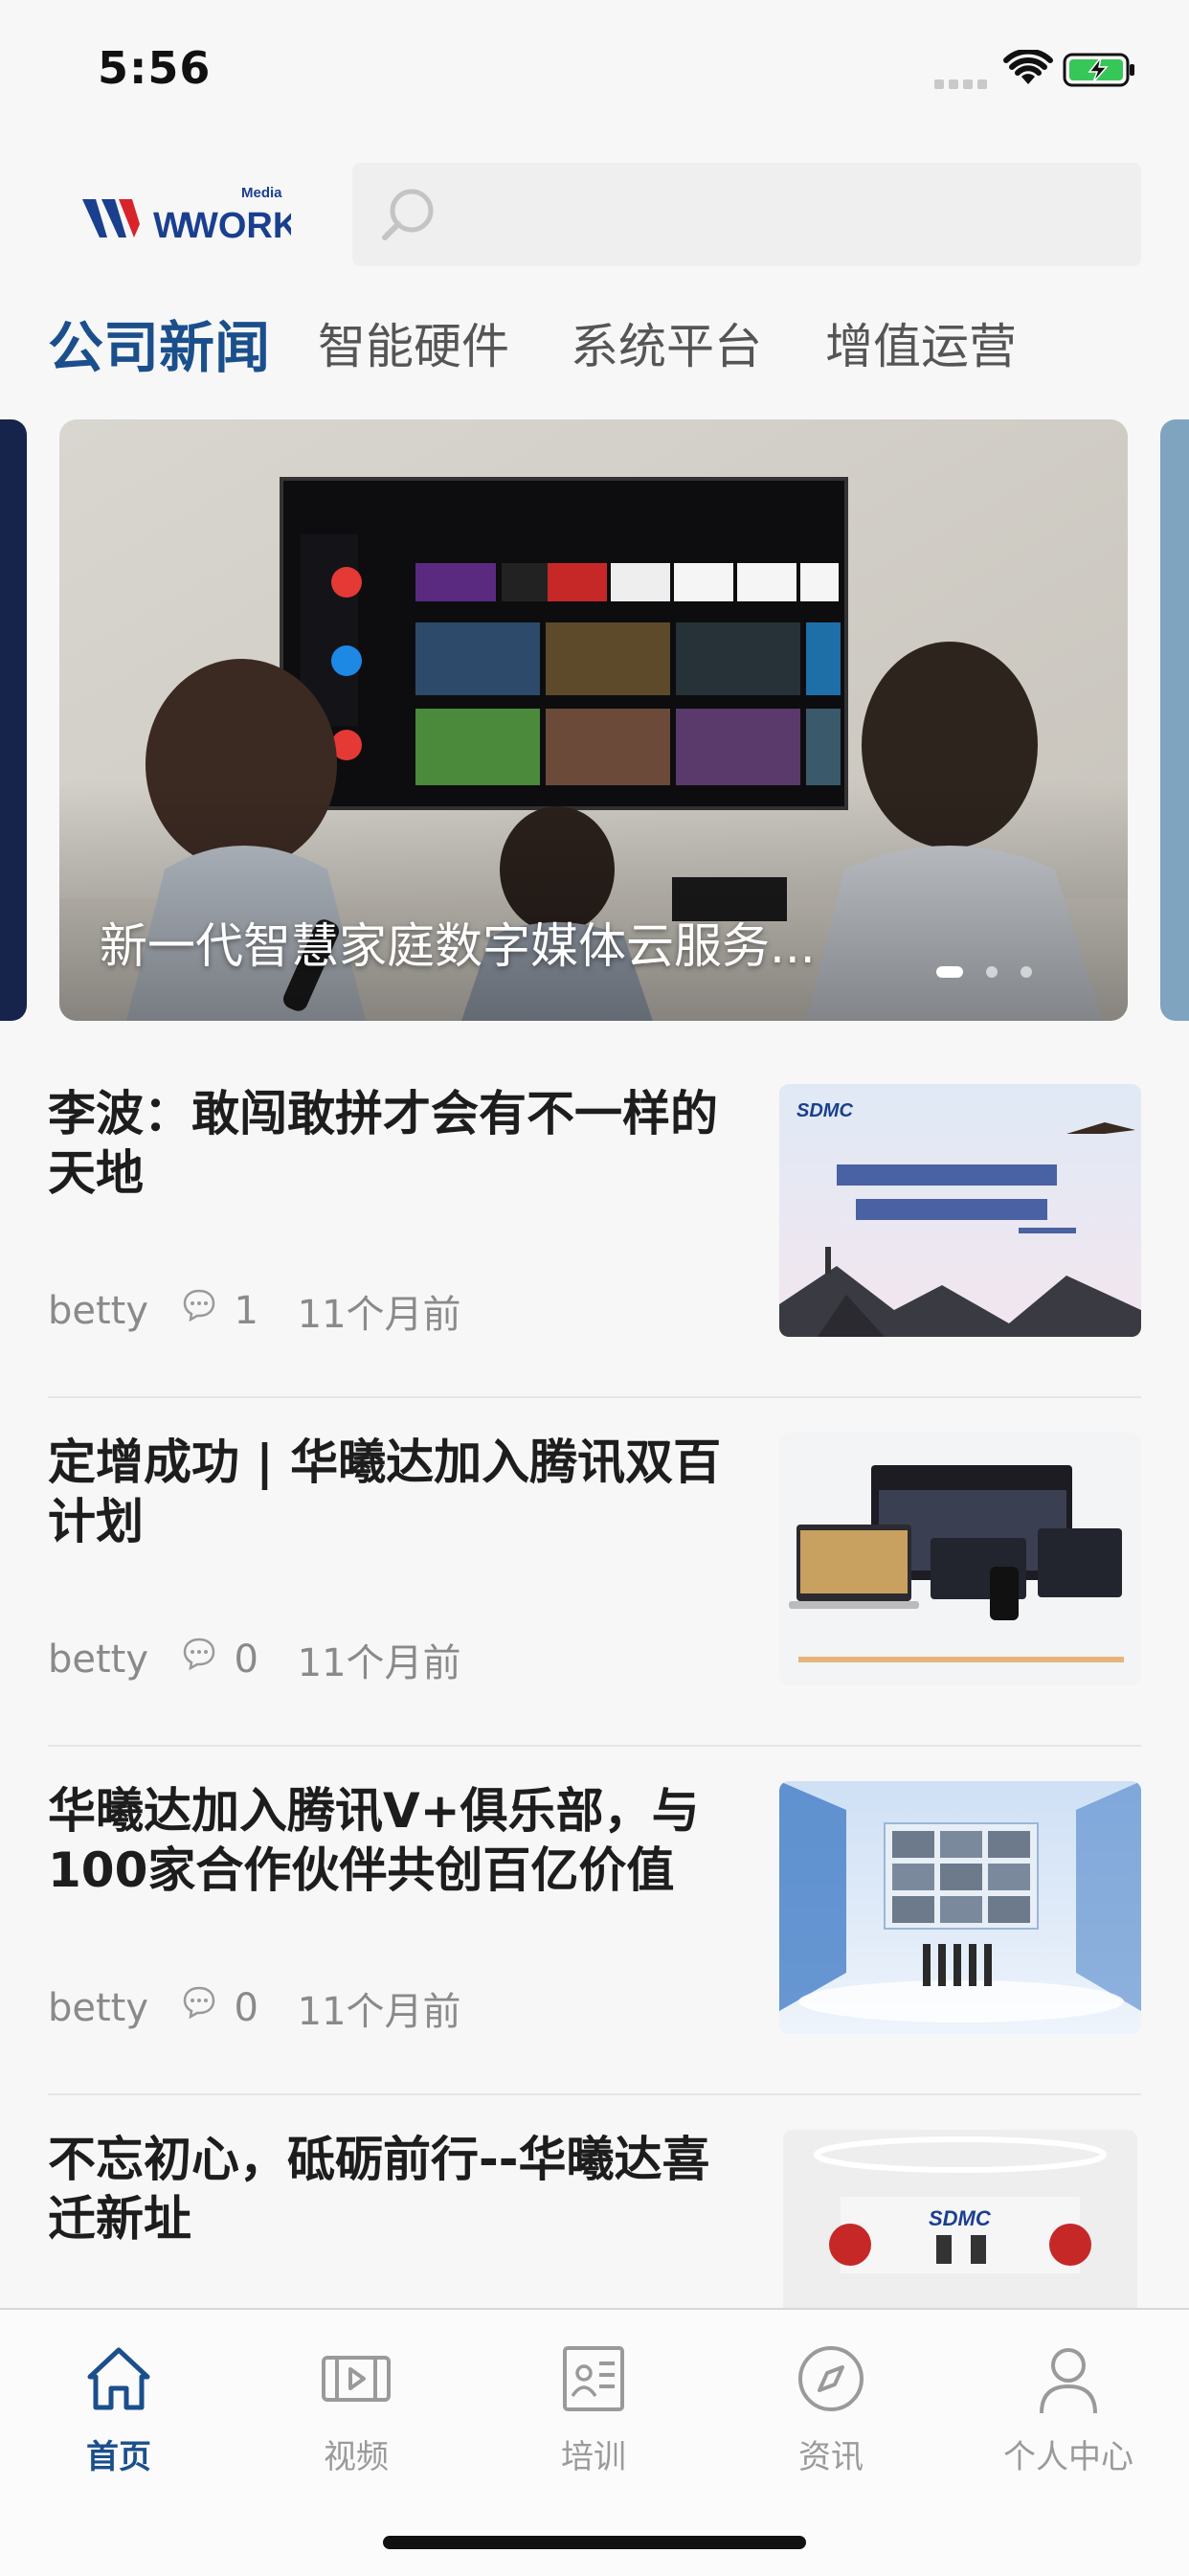  I want to click on news-meta: betty 1 11个月前, so click(254, 1311).